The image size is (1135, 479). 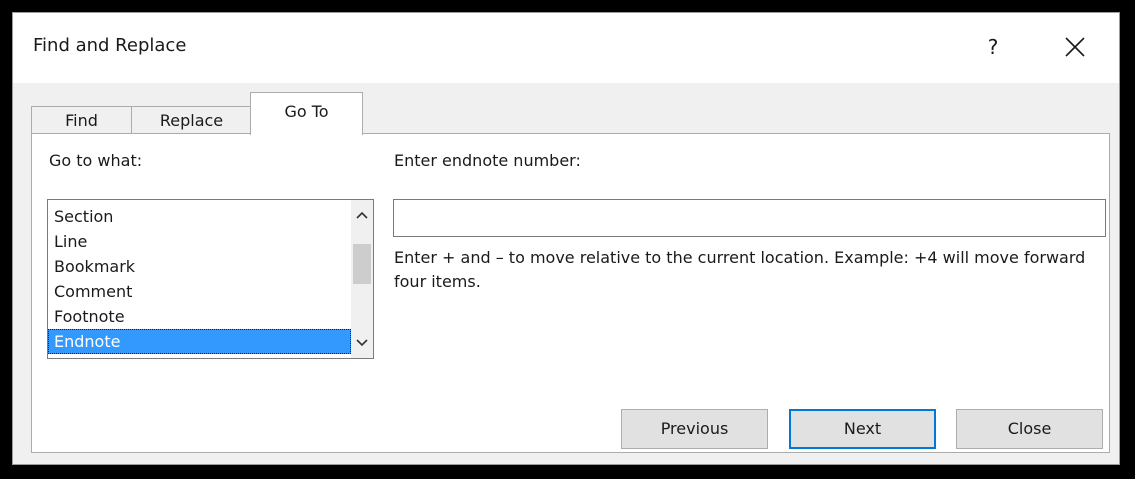 What do you see at coordinates (199, 291) in the screenshot?
I see `list-item-comment: Comment` at bounding box center [199, 291].